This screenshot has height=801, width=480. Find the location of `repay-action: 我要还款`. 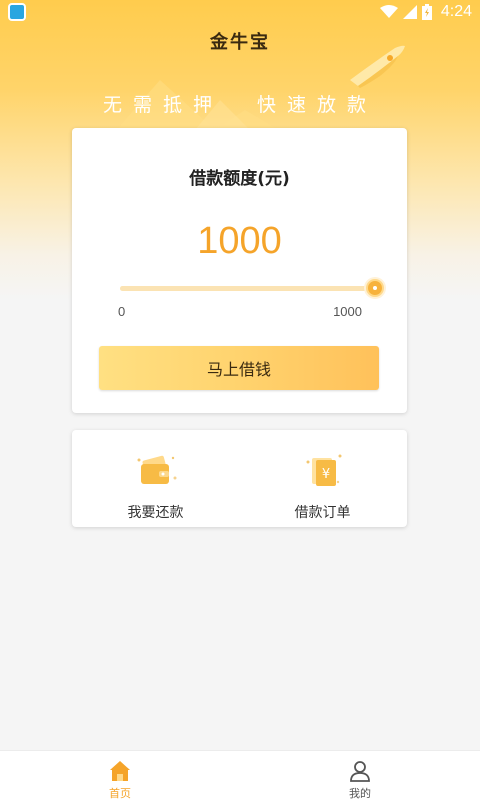

repay-action: 我要还款 is located at coordinates (155, 478).